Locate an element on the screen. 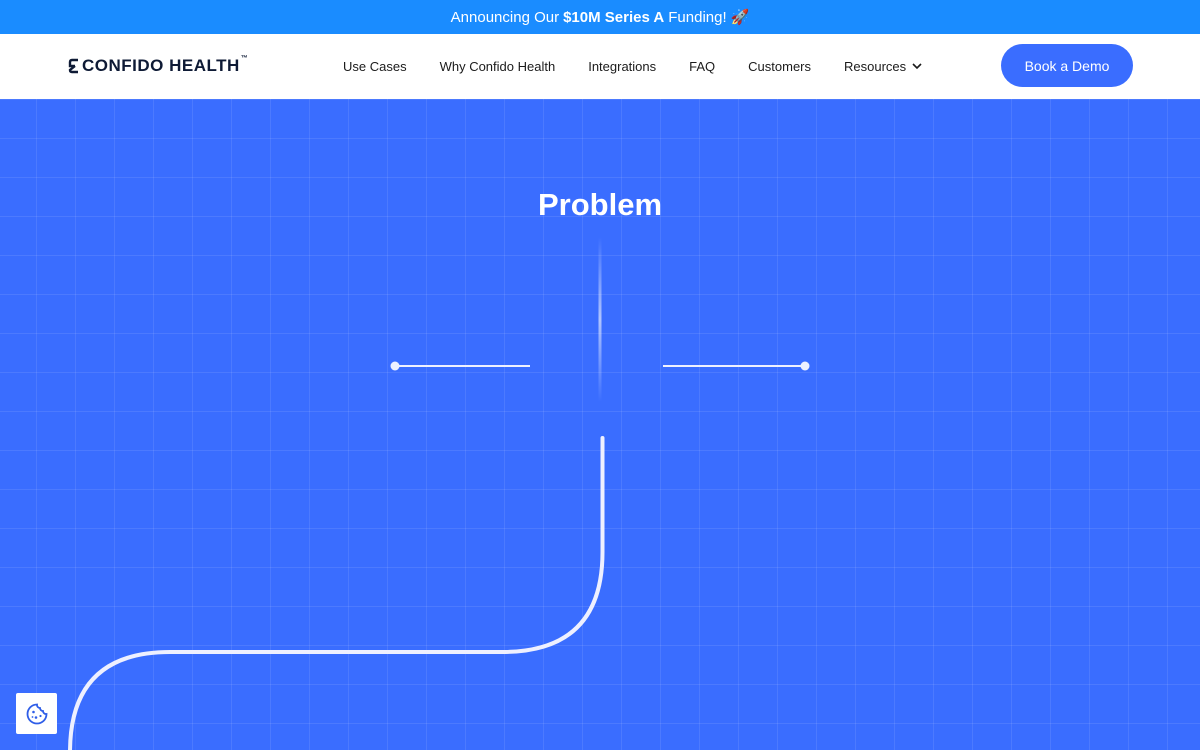 The image size is (1200, 750). nav-faq: FAQ is located at coordinates (702, 66).